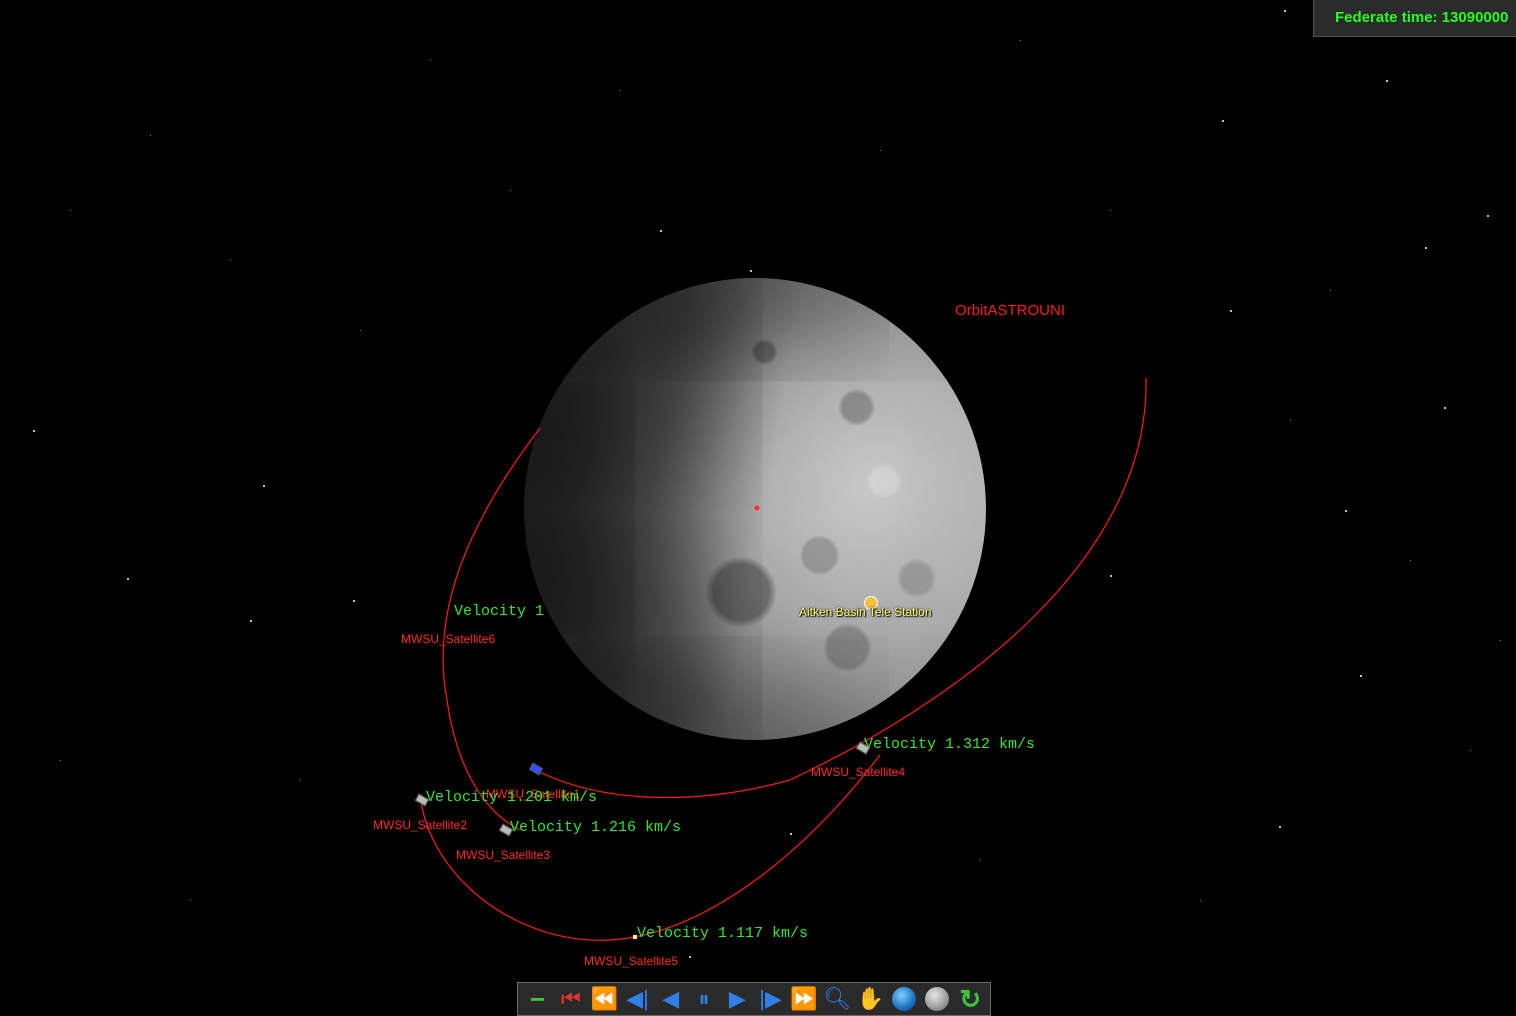 The image size is (1516, 1016). Describe the element at coordinates (703, 999) in the screenshot. I see `pause-icon: ⏸` at that location.